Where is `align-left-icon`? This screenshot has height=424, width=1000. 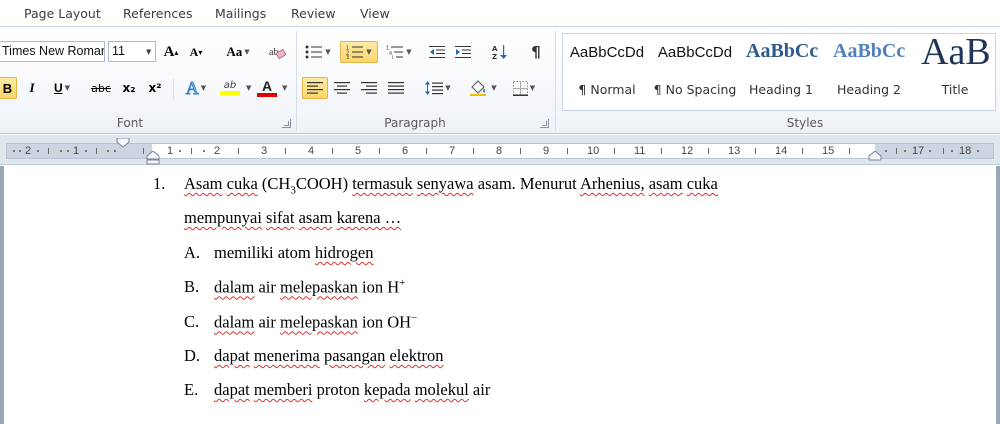
align-left-icon is located at coordinates (315, 88).